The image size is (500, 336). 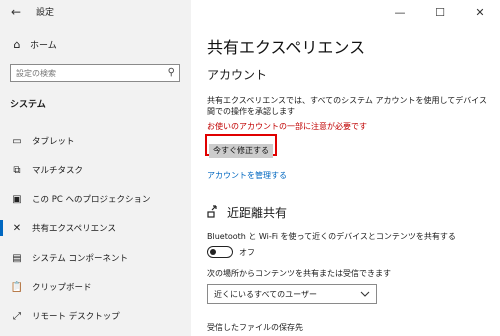 I want to click on sidebar-item-system-components: ▤ システム コンポーネント, so click(x=95, y=258).